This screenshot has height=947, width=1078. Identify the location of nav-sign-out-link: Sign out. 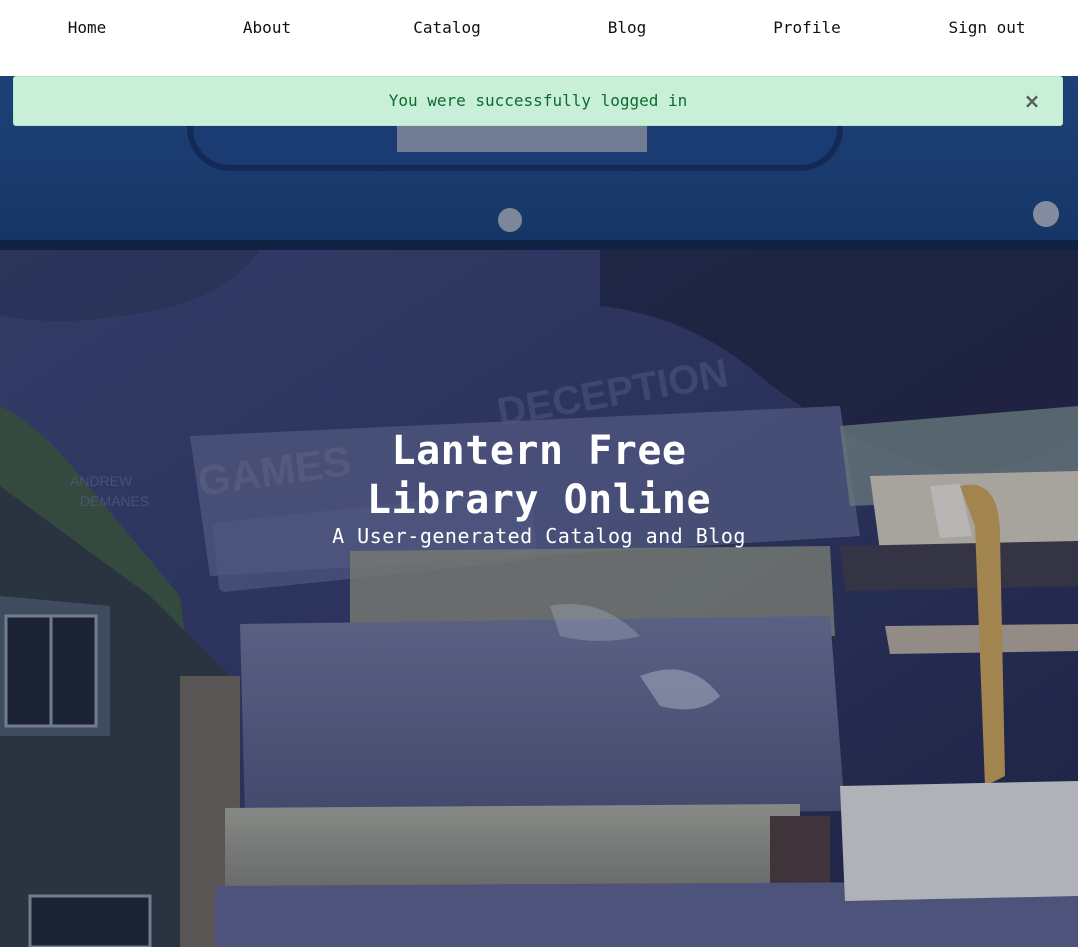
(986, 28).